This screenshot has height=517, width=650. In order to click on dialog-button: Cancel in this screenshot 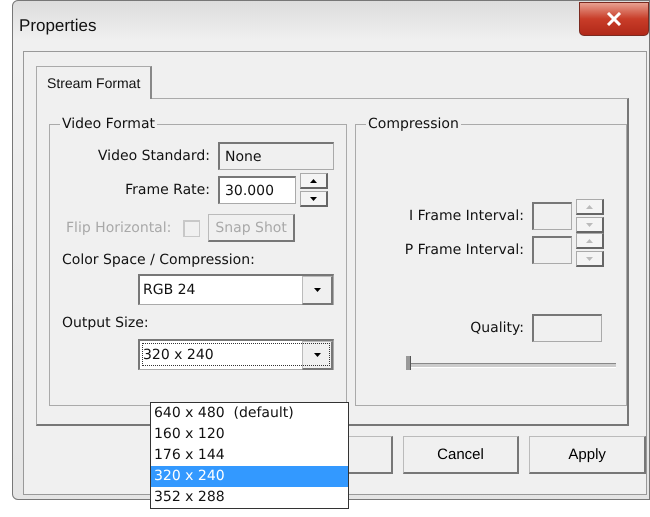, I will do `click(461, 455)`.